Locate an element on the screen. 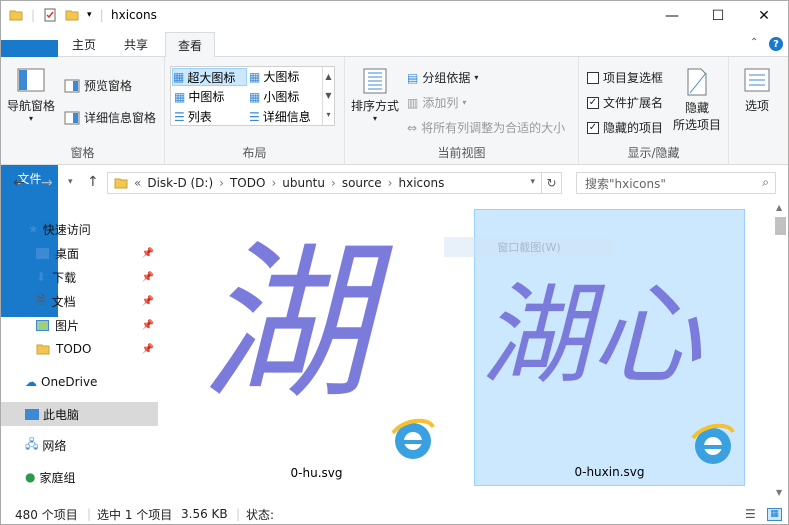  extensions-toggle: ✓ 文件扩展名 is located at coordinates (625, 102).